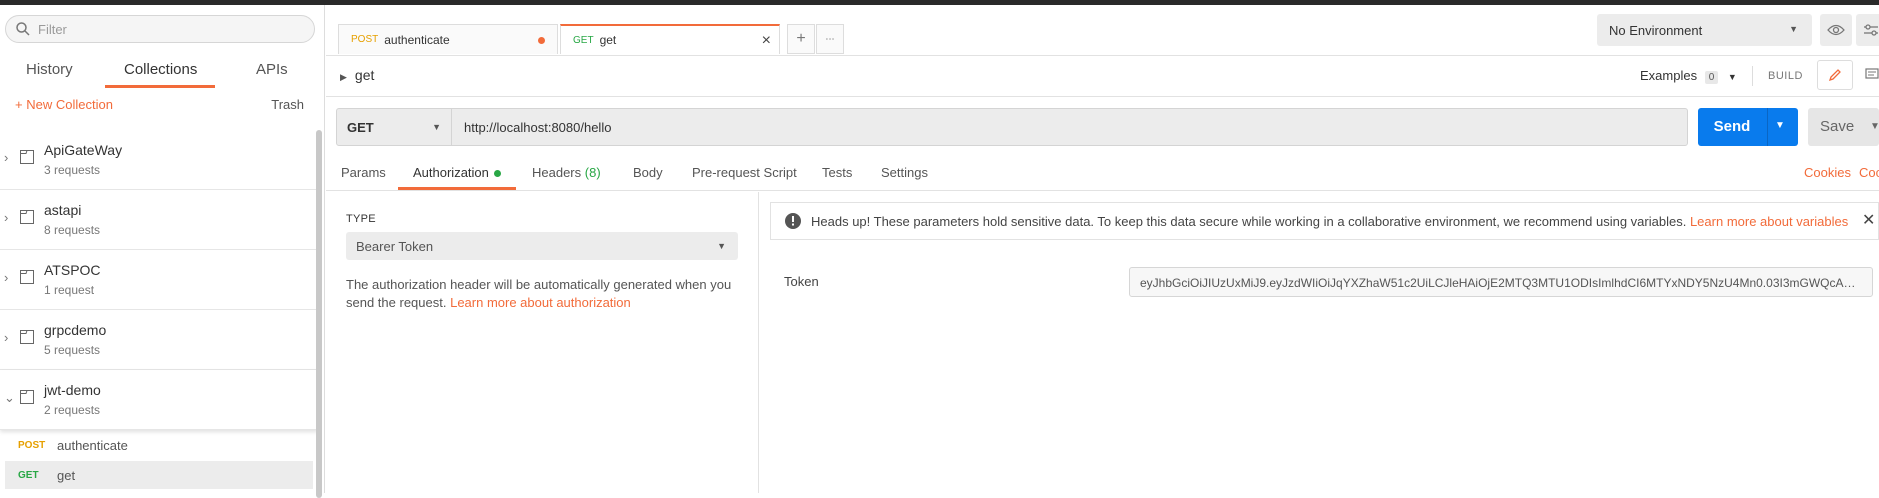  I want to click on request-name: authenticate, so click(92, 445).